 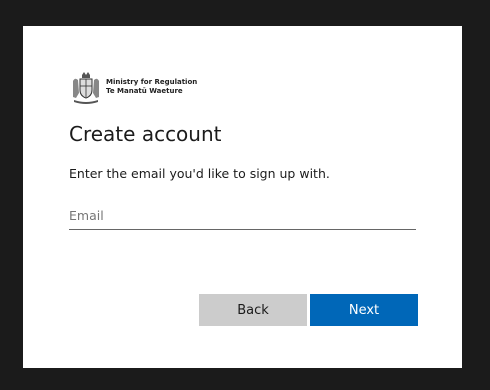 I want to click on next-button: Next, so click(x=364, y=310).